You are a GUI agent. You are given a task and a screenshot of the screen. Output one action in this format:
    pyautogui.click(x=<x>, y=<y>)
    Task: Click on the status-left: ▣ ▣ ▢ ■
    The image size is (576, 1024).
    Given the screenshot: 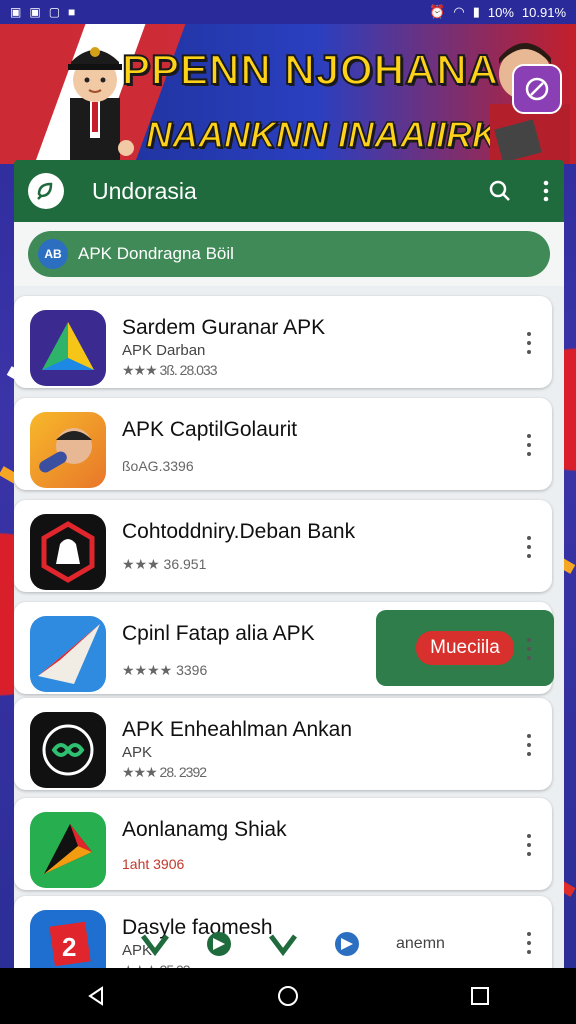 What is the action you would take?
    pyautogui.click(x=42, y=12)
    